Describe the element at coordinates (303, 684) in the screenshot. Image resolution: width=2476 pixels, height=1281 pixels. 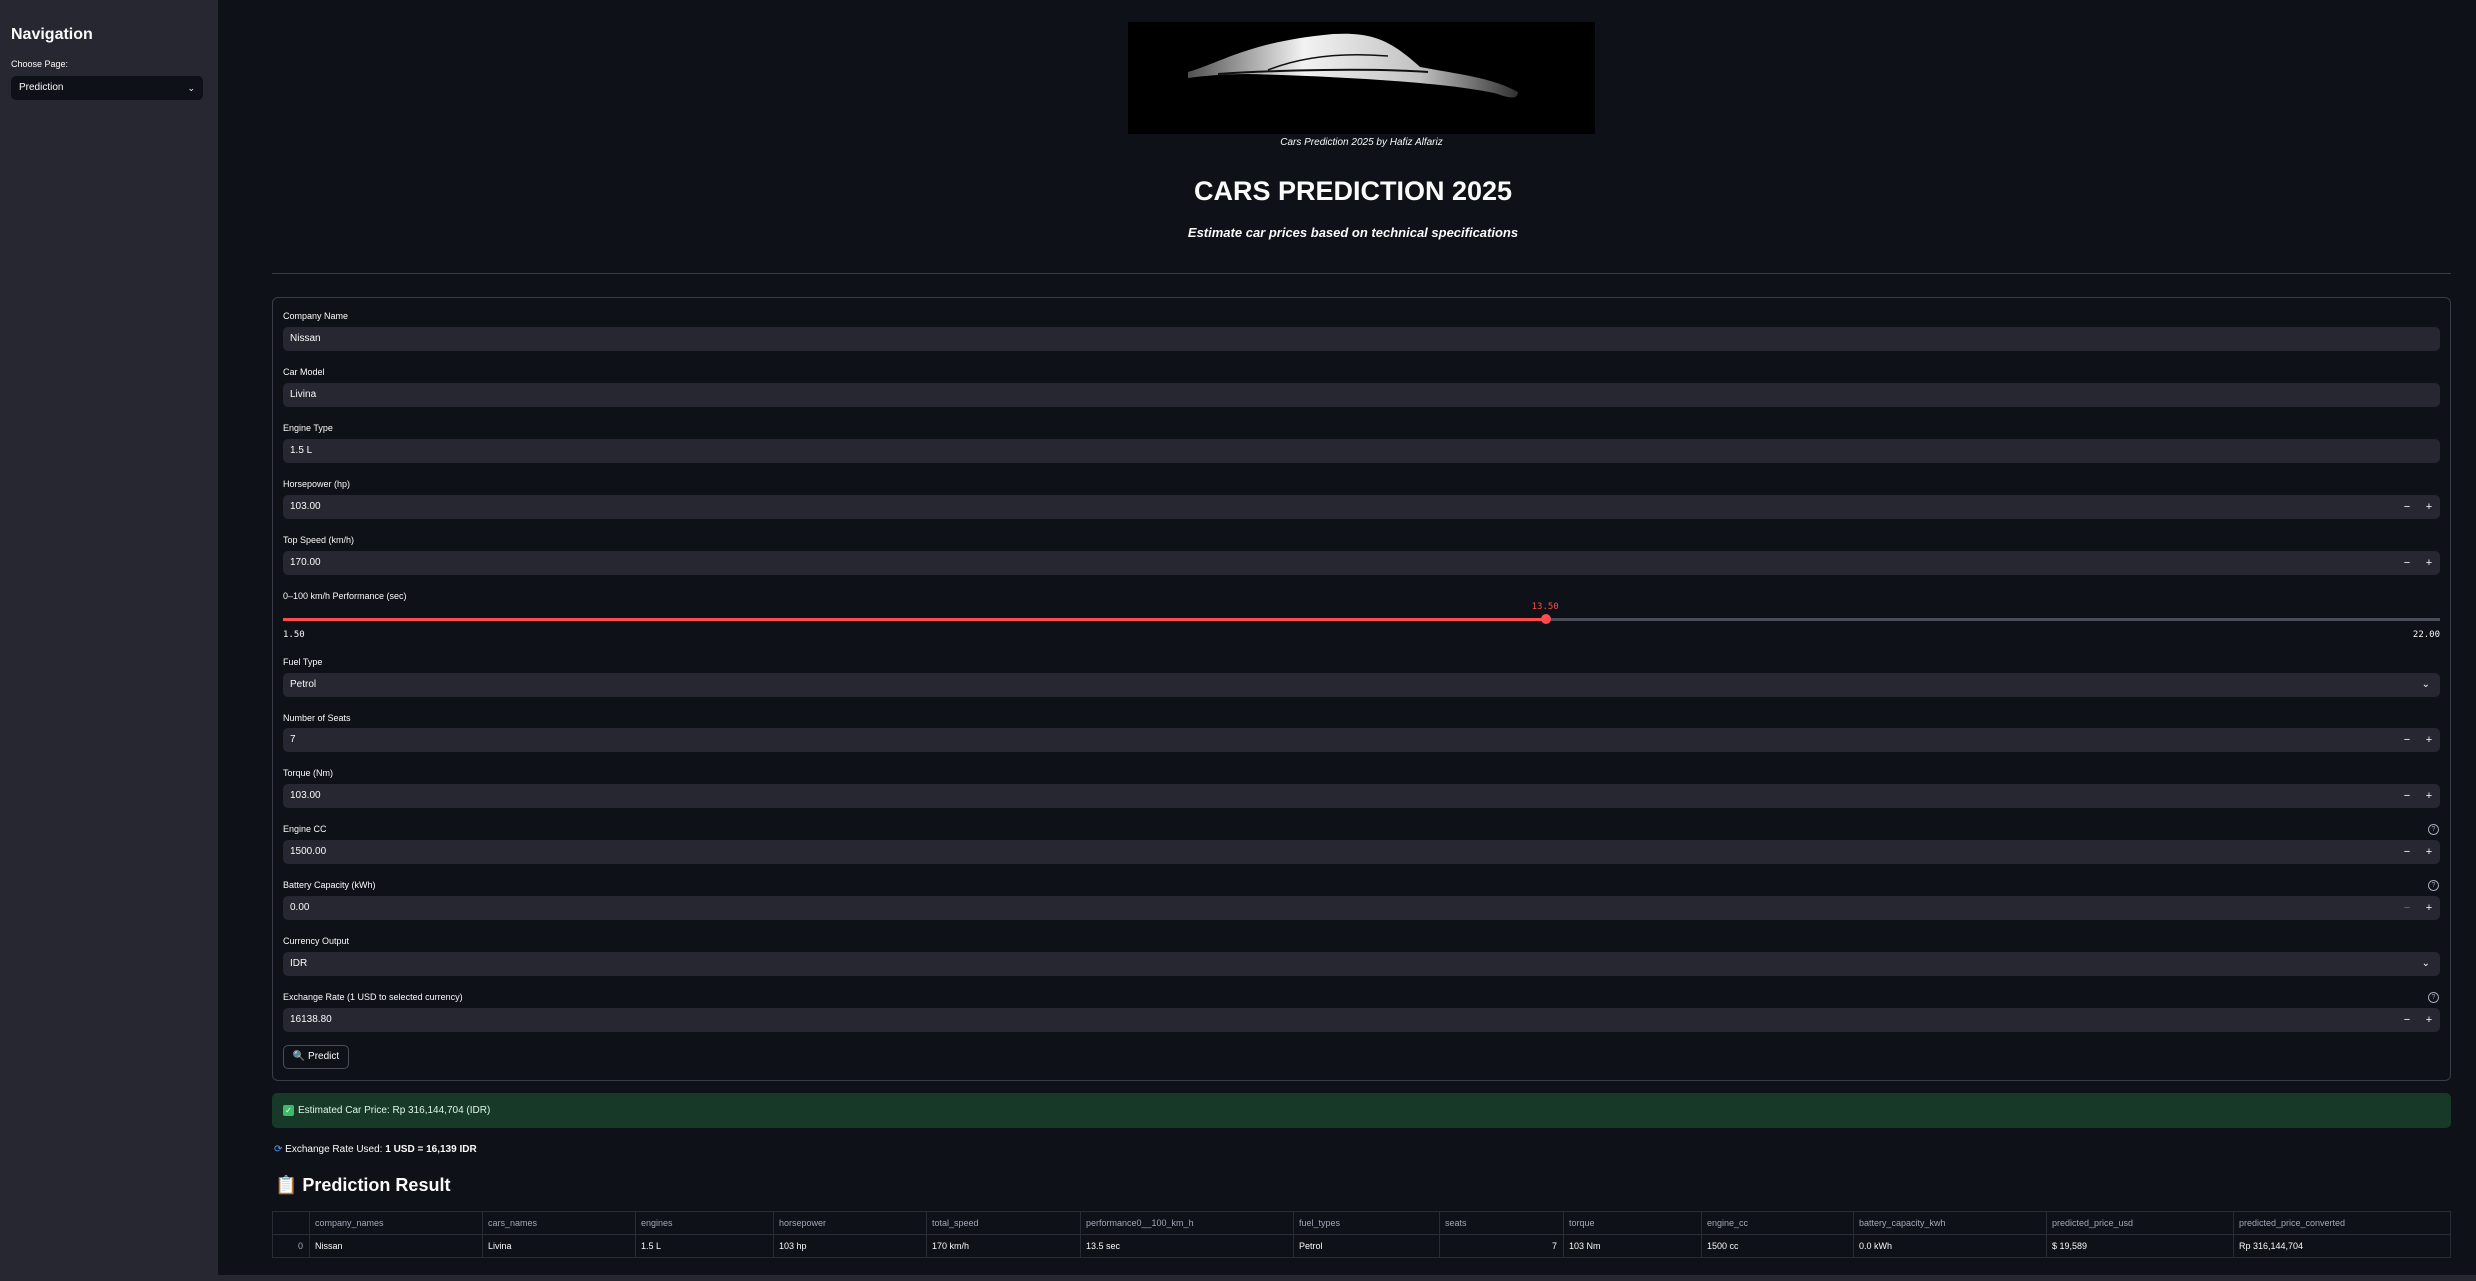
I see `fuel-type-value: Petrol` at that location.